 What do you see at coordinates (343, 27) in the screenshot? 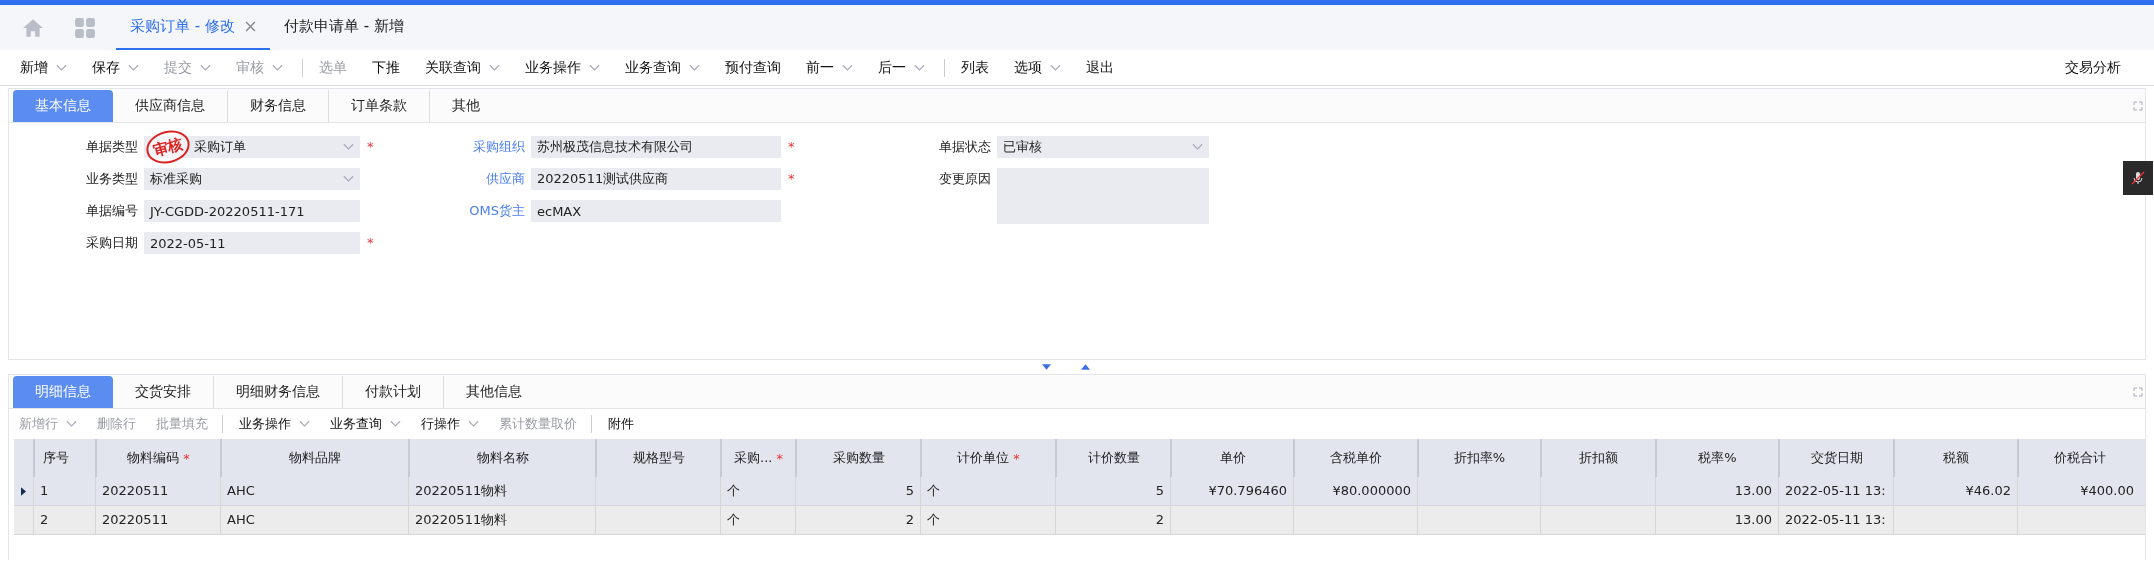
I see `document-tab: 付款申请单 - 新增` at bounding box center [343, 27].